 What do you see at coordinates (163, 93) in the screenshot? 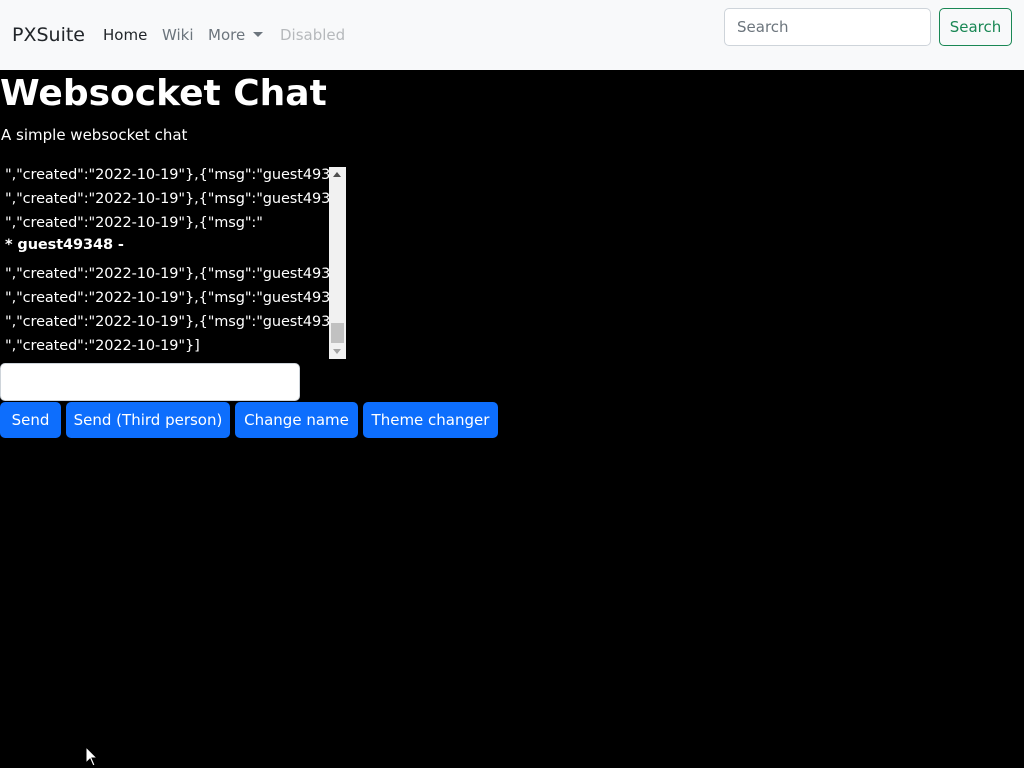
I see `page-title: Websocket Chat` at bounding box center [163, 93].